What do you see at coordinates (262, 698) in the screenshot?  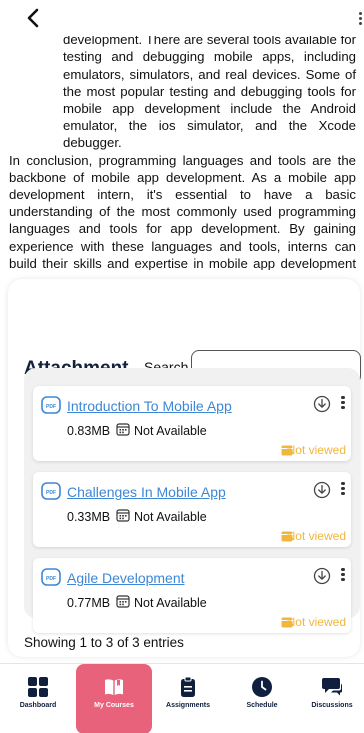 I see `nav-schedule: Schedule` at bounding box center [262, 698].